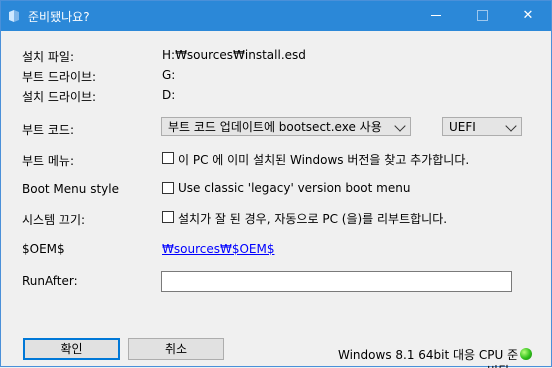 This screenshot has width=552, height=368. Describe the element at coordinates (48, 130) in the screenshot. I see `boot-code-label: 부트 코드:` at that location.